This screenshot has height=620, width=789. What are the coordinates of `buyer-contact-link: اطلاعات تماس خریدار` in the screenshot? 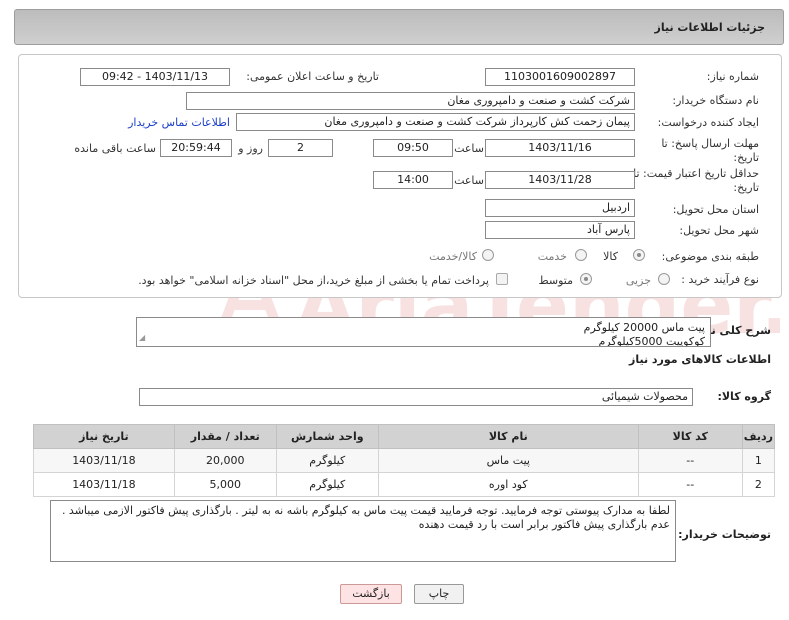 It's located at (179, 122).